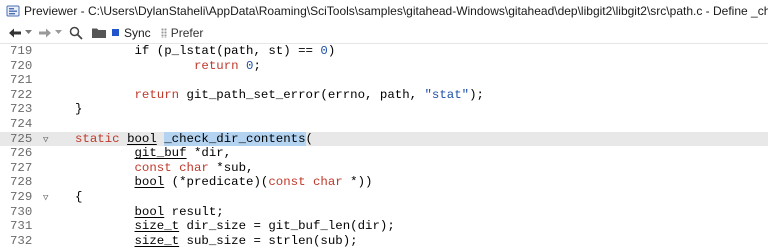  I want to click on back-history-dropdown, so click(28, 33).